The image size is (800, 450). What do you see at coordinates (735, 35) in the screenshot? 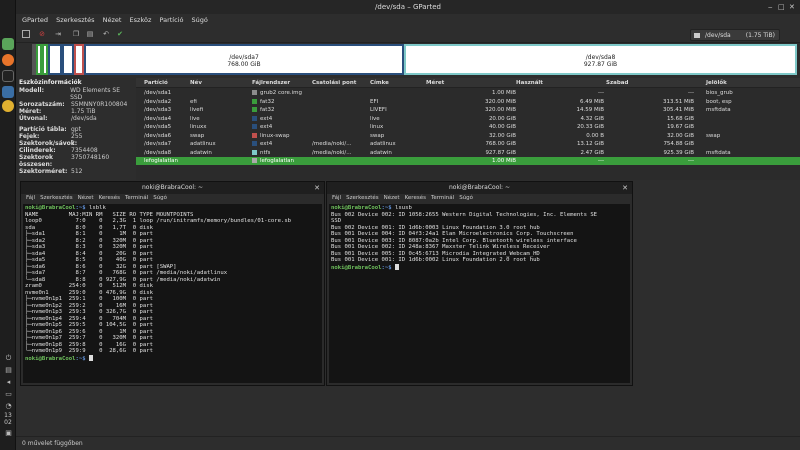
I see `device-selector: /dev/sda (1.75 TiB)` at bounding box center [735, 35].